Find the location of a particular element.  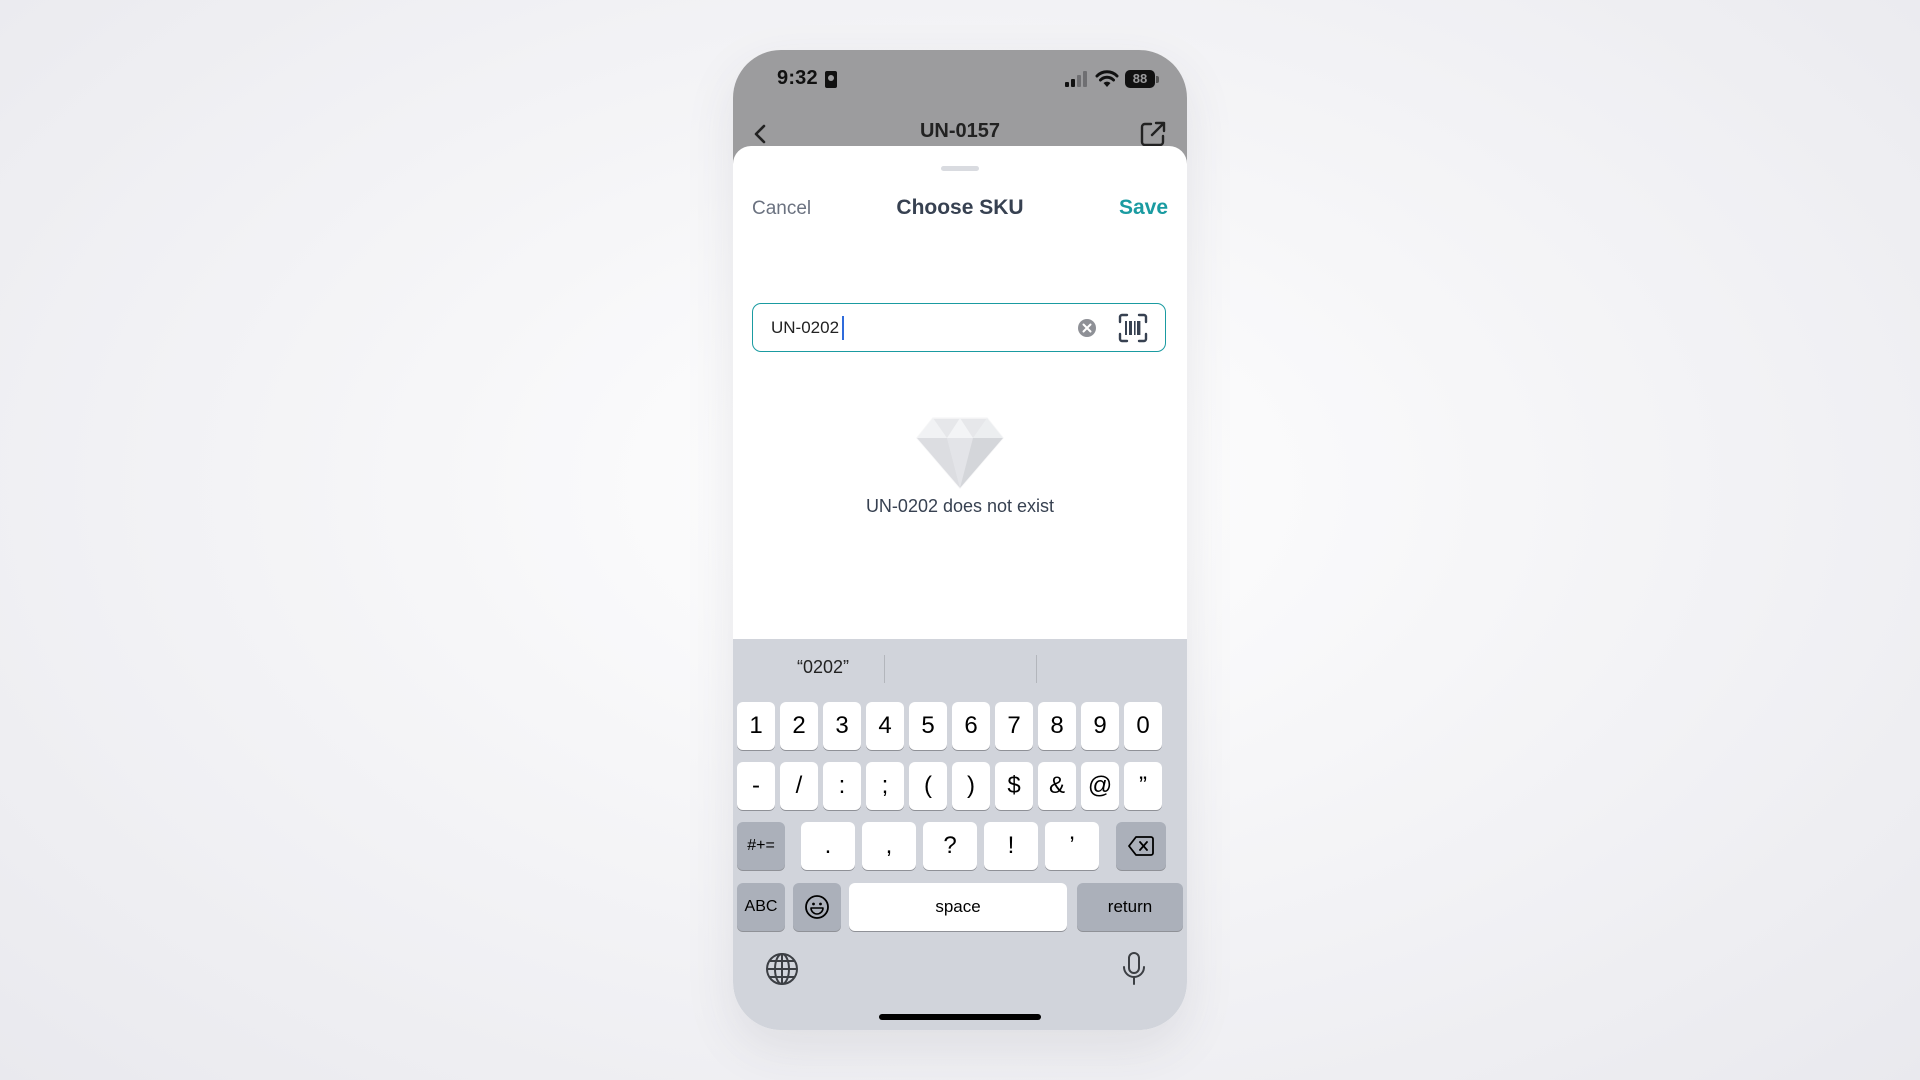

key-1: 1 is located at coordinates (756, 726).